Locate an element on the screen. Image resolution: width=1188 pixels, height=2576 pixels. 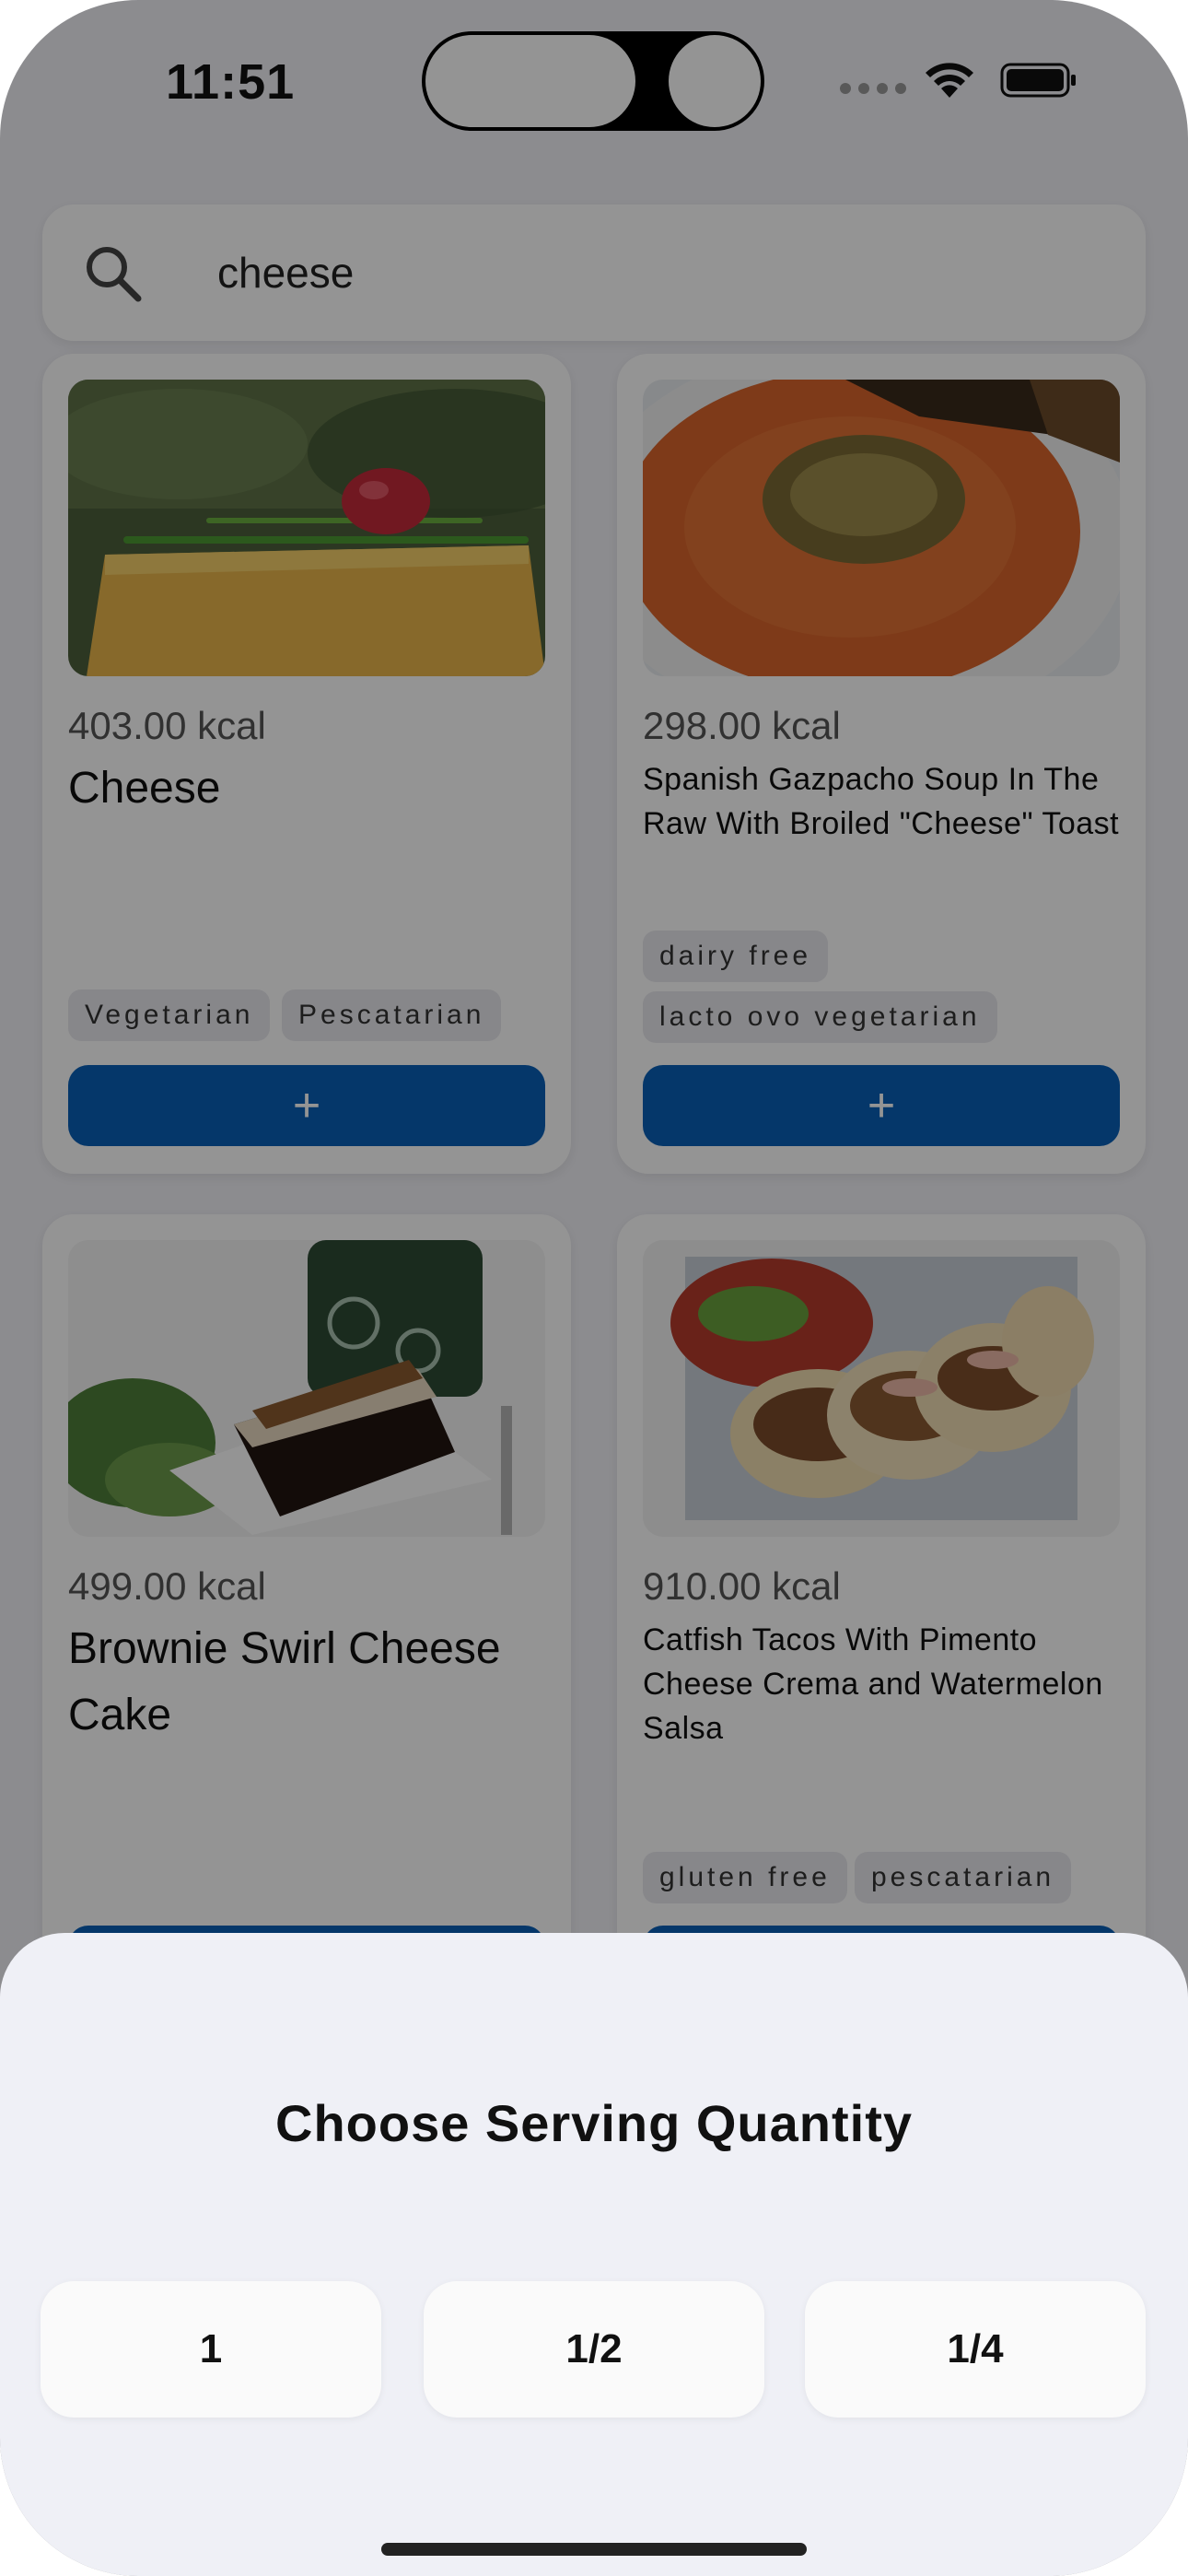
quantity-option-quarter: 1/4 is located at coordinates (976, 2349).